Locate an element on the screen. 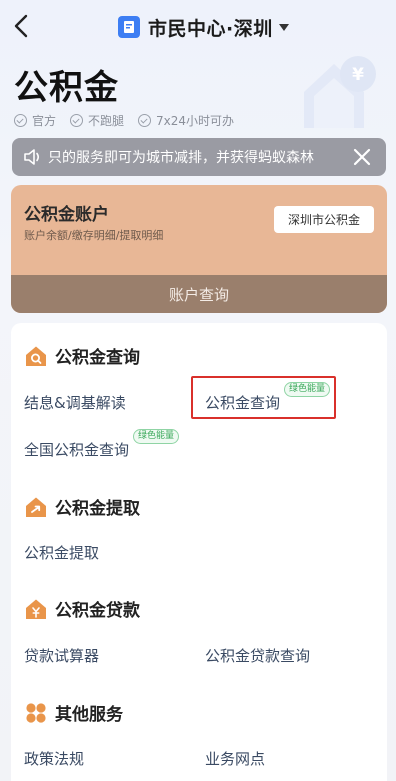 The height and width of the screenshot is (781, 396). service-tags: 官方 不跑腿 7x24小时可办 is located at coordinates (124, 120).